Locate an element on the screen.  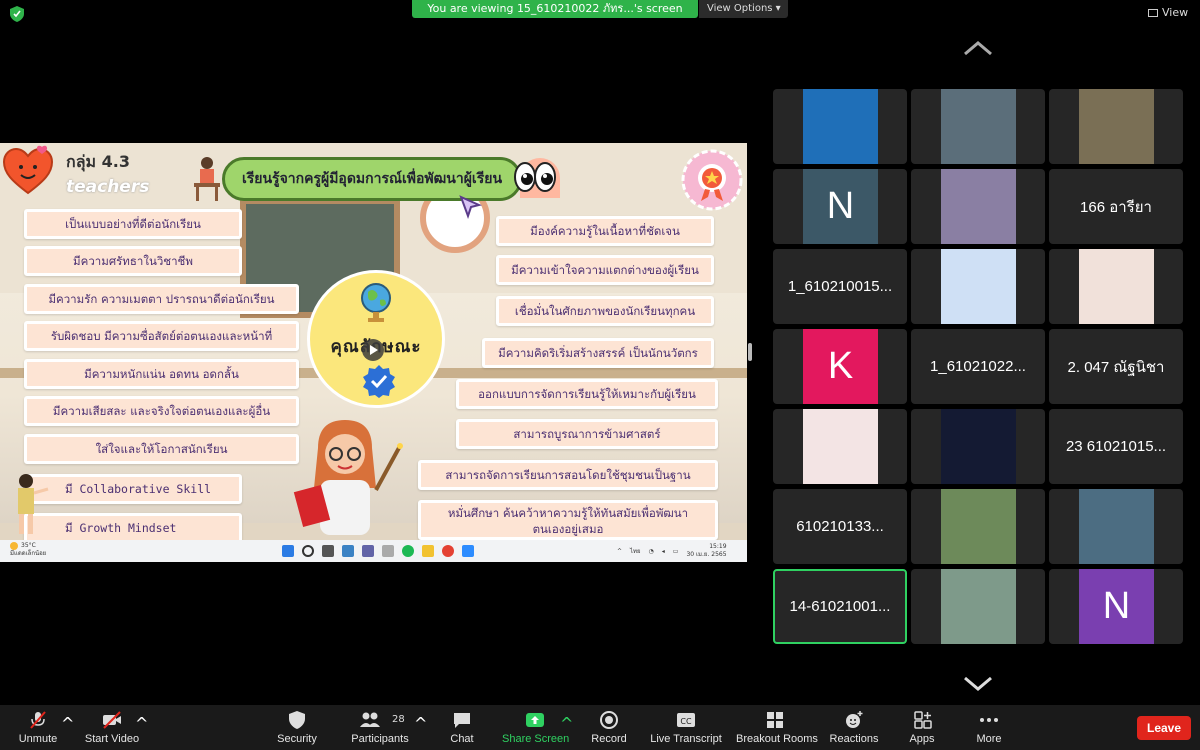
view-options-label: View Options is located at coordinates (740, 8).